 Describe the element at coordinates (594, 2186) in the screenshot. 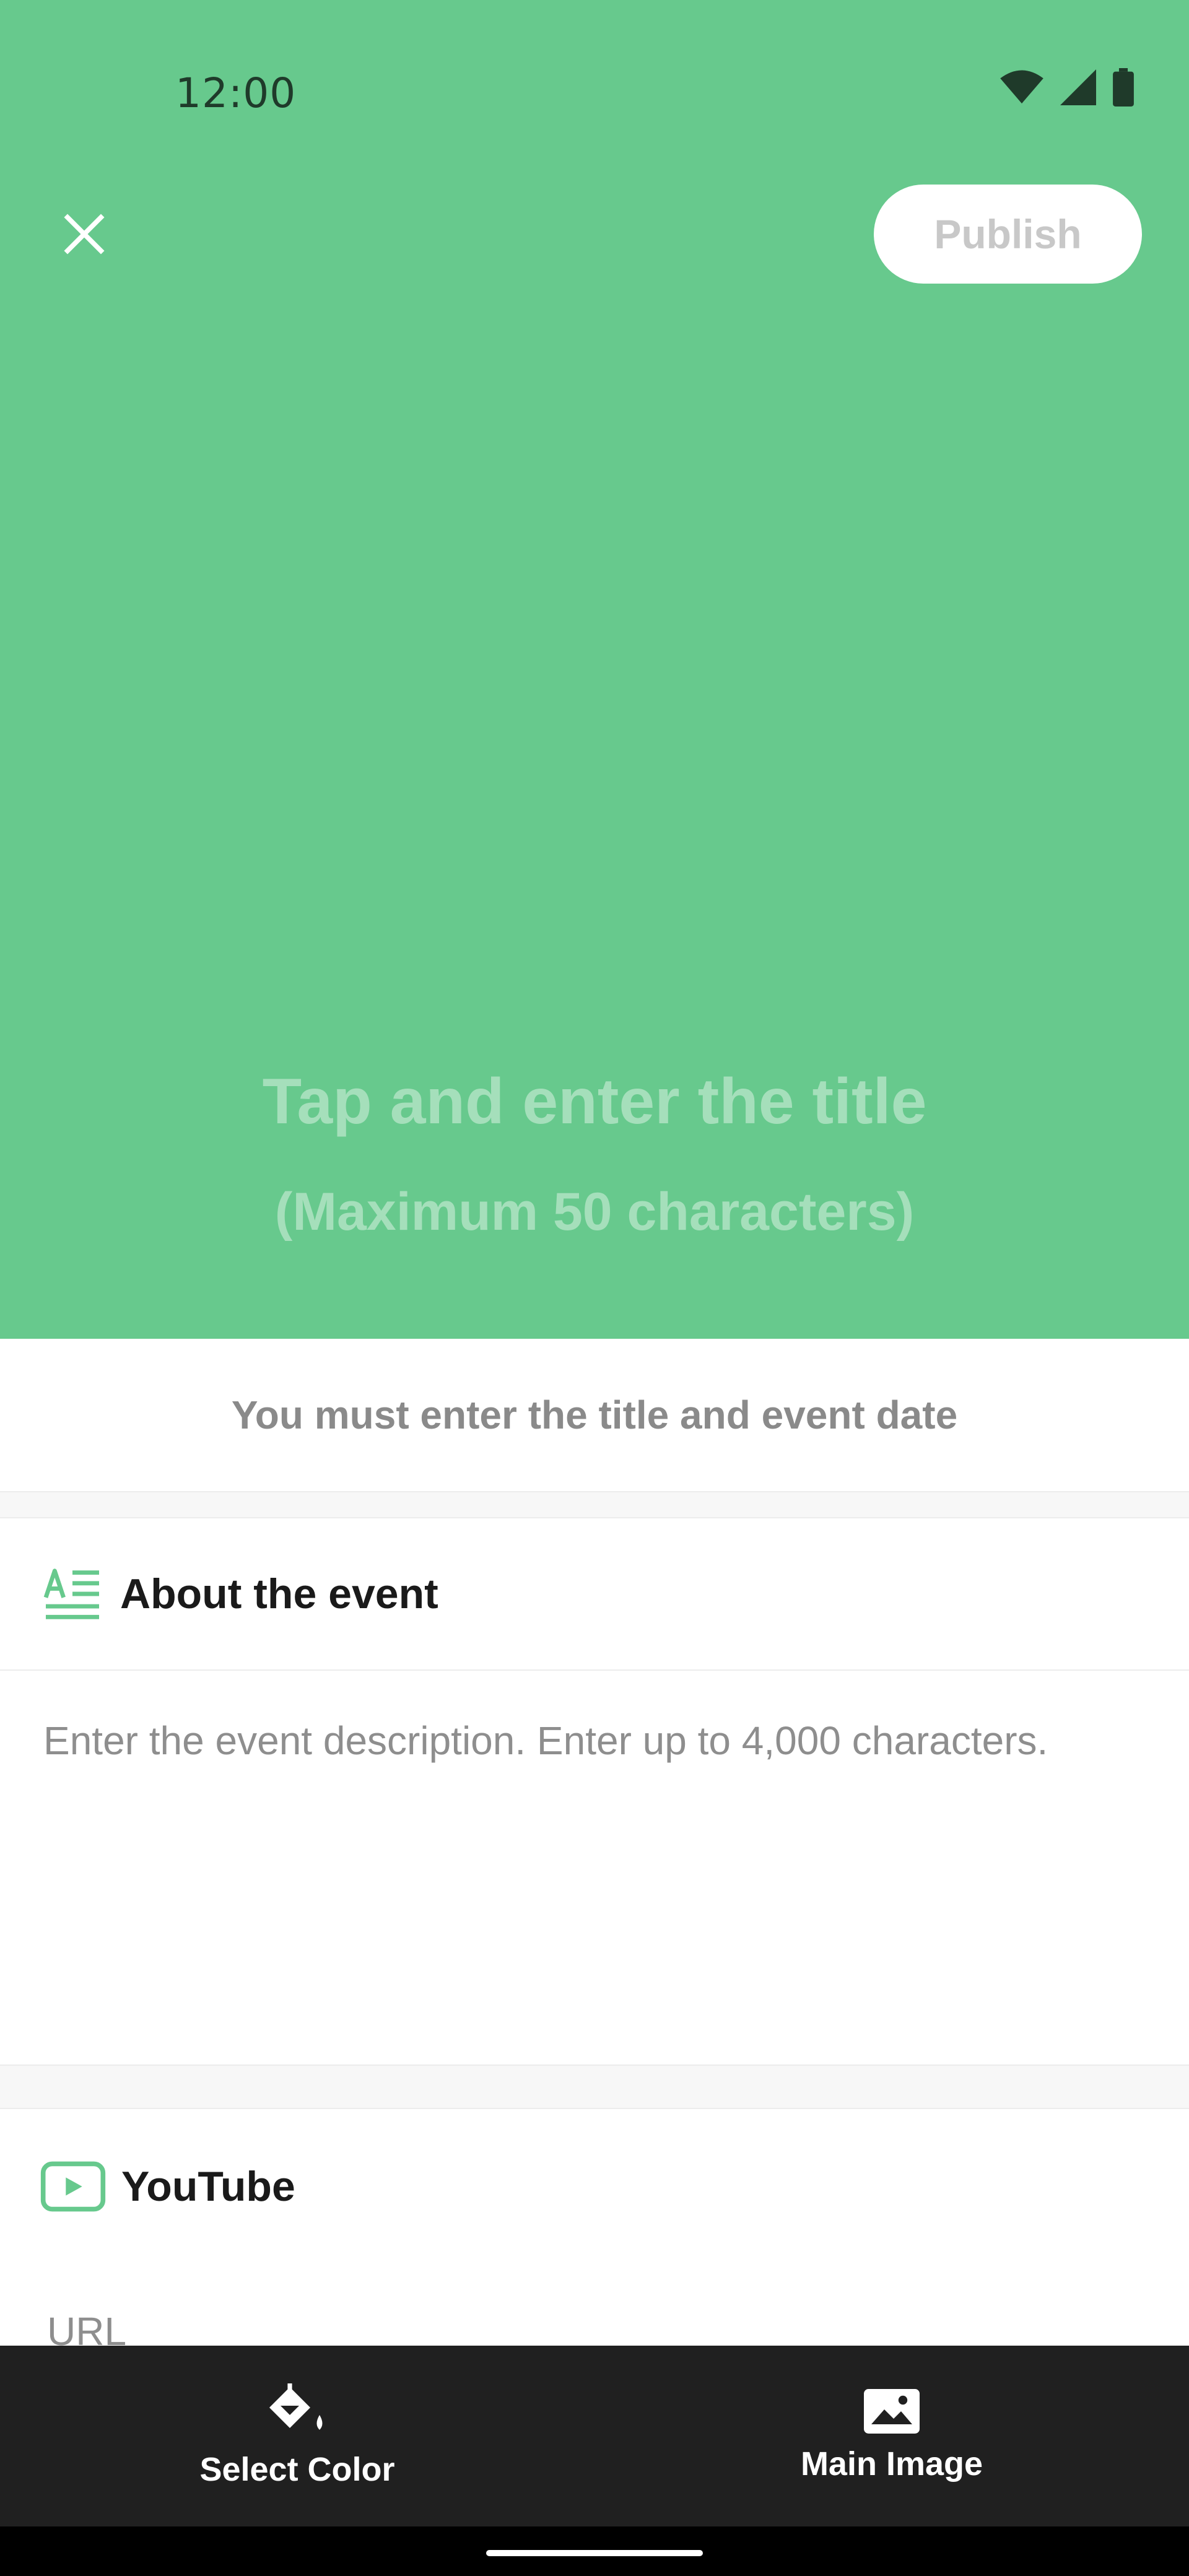

I see `youtube-section-header: YouTube` at that location.